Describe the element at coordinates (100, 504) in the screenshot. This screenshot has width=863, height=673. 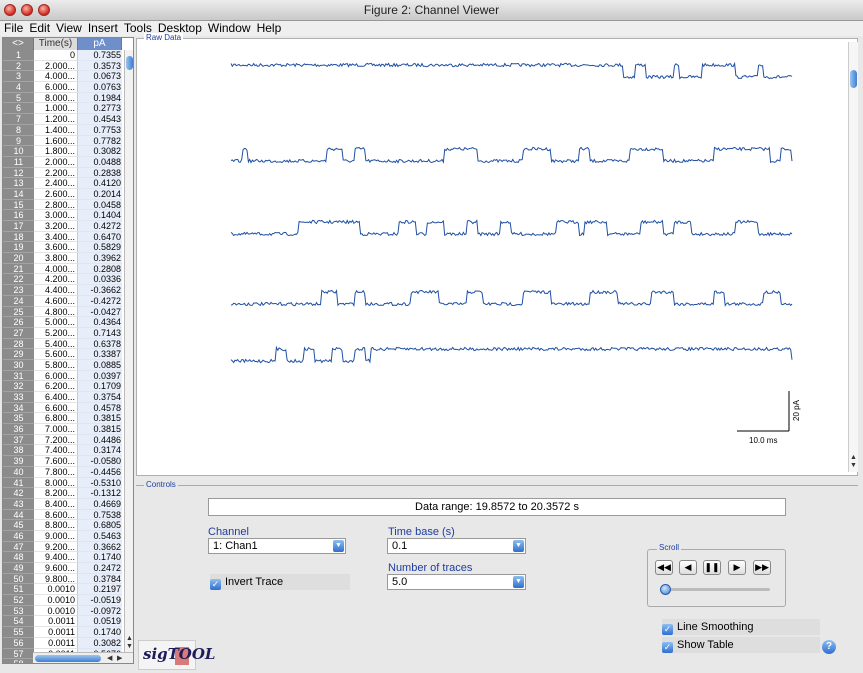
I see `pa-cell: 0.4669` at that location.